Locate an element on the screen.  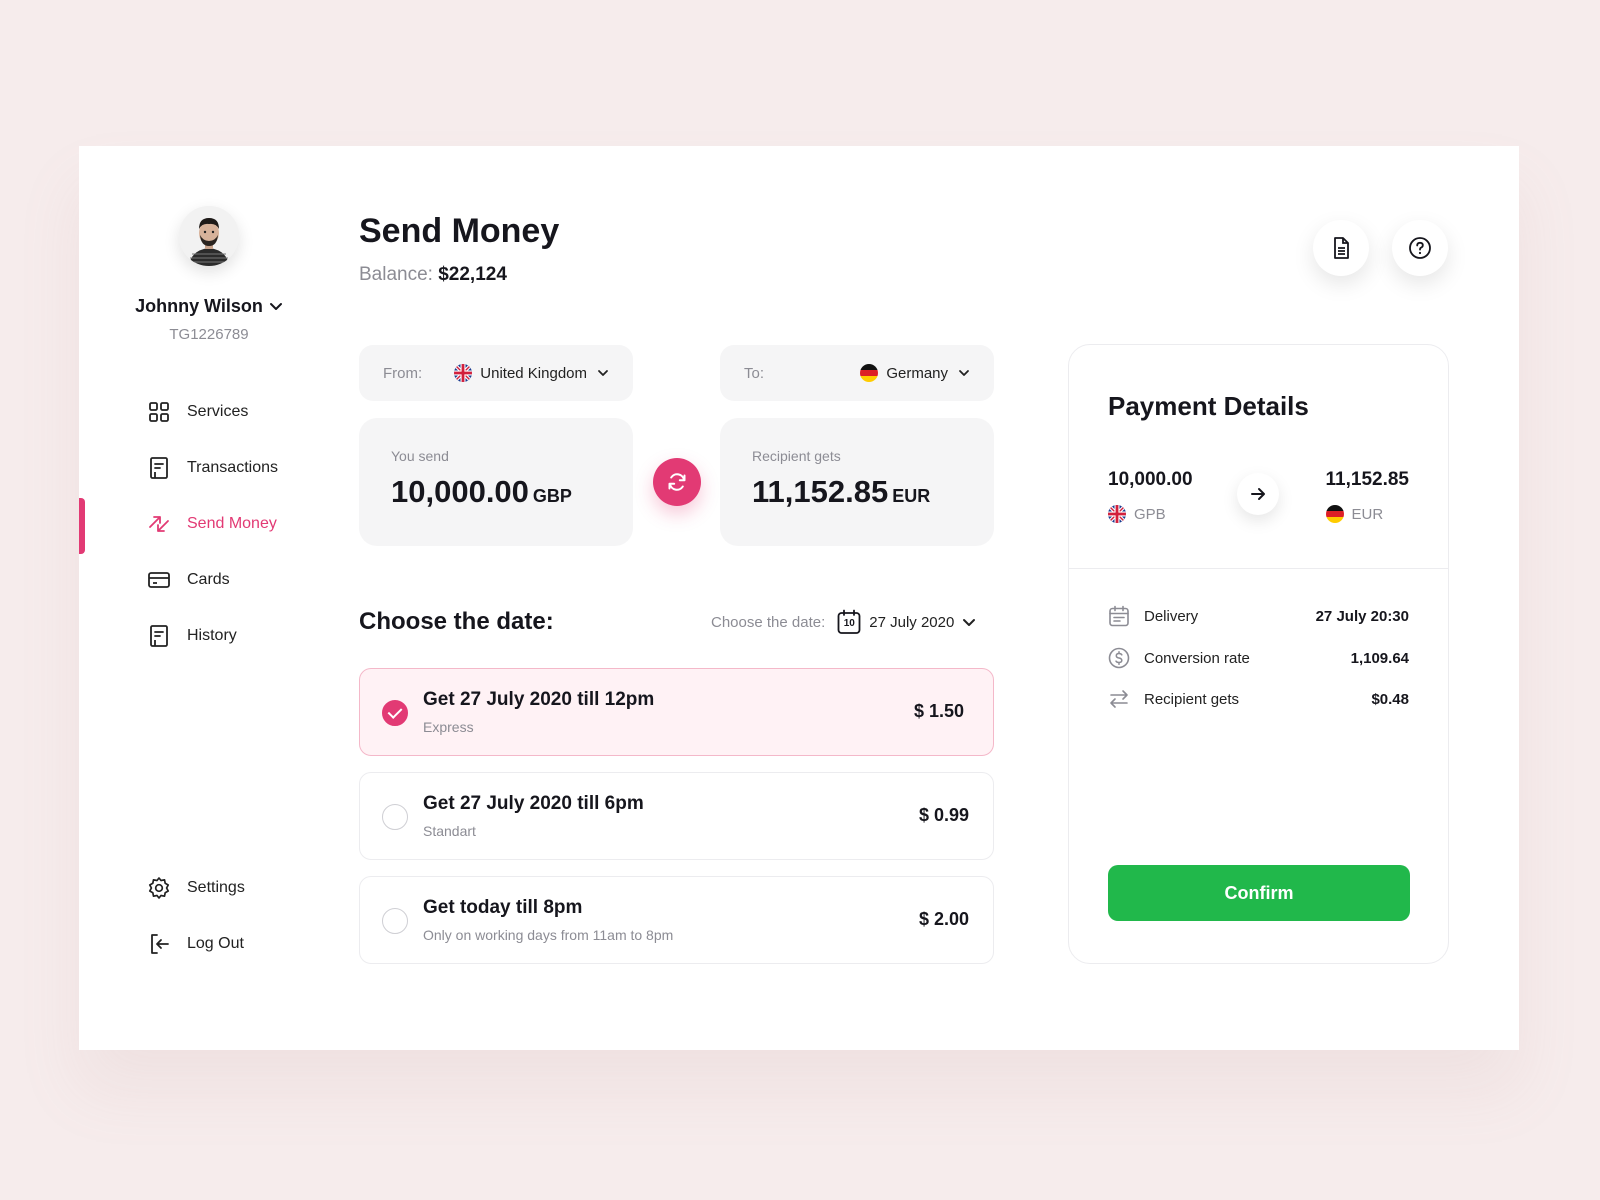
sidebar-item-cards: Cards is located at coordinates (188, 580).